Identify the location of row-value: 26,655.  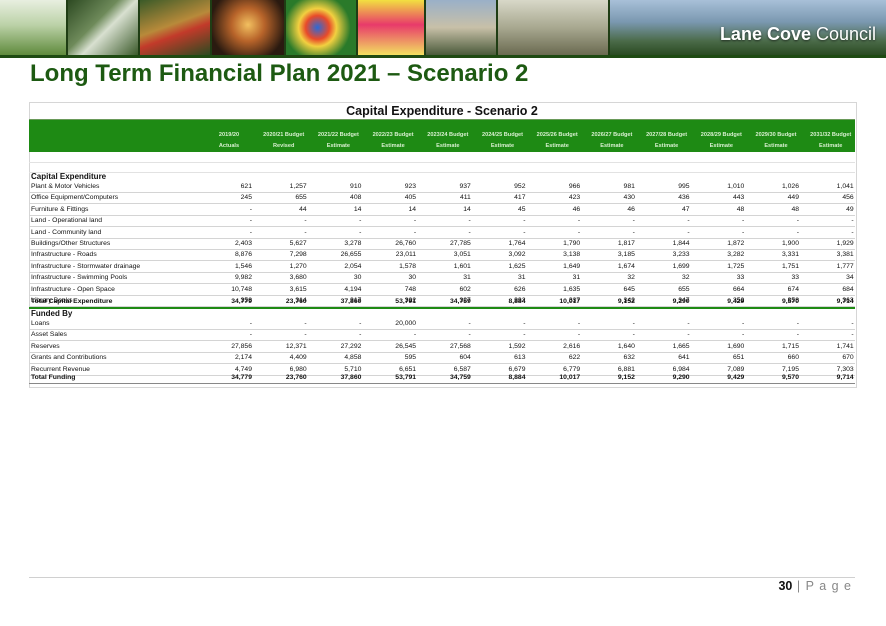
(351, 255).